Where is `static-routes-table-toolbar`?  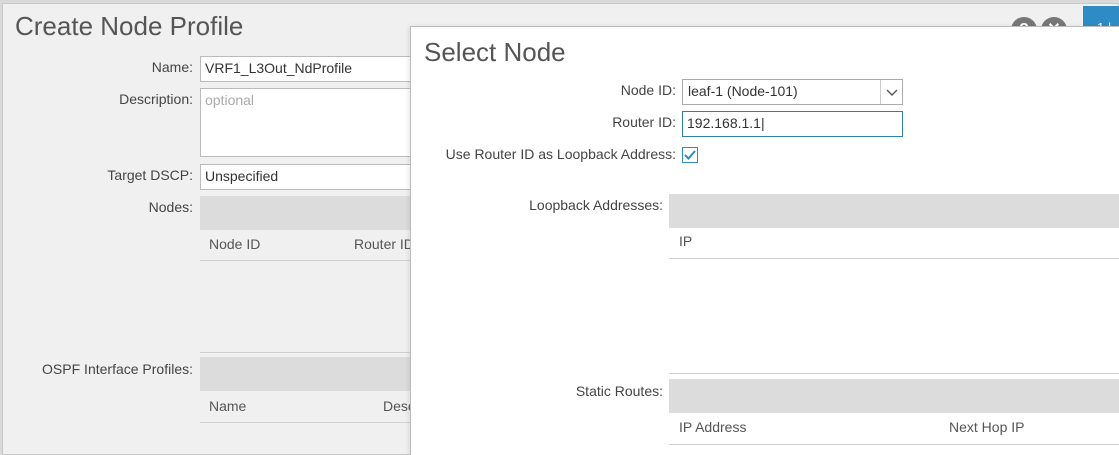 static-routes-table-toolbar is located at coordinates (894, 396).